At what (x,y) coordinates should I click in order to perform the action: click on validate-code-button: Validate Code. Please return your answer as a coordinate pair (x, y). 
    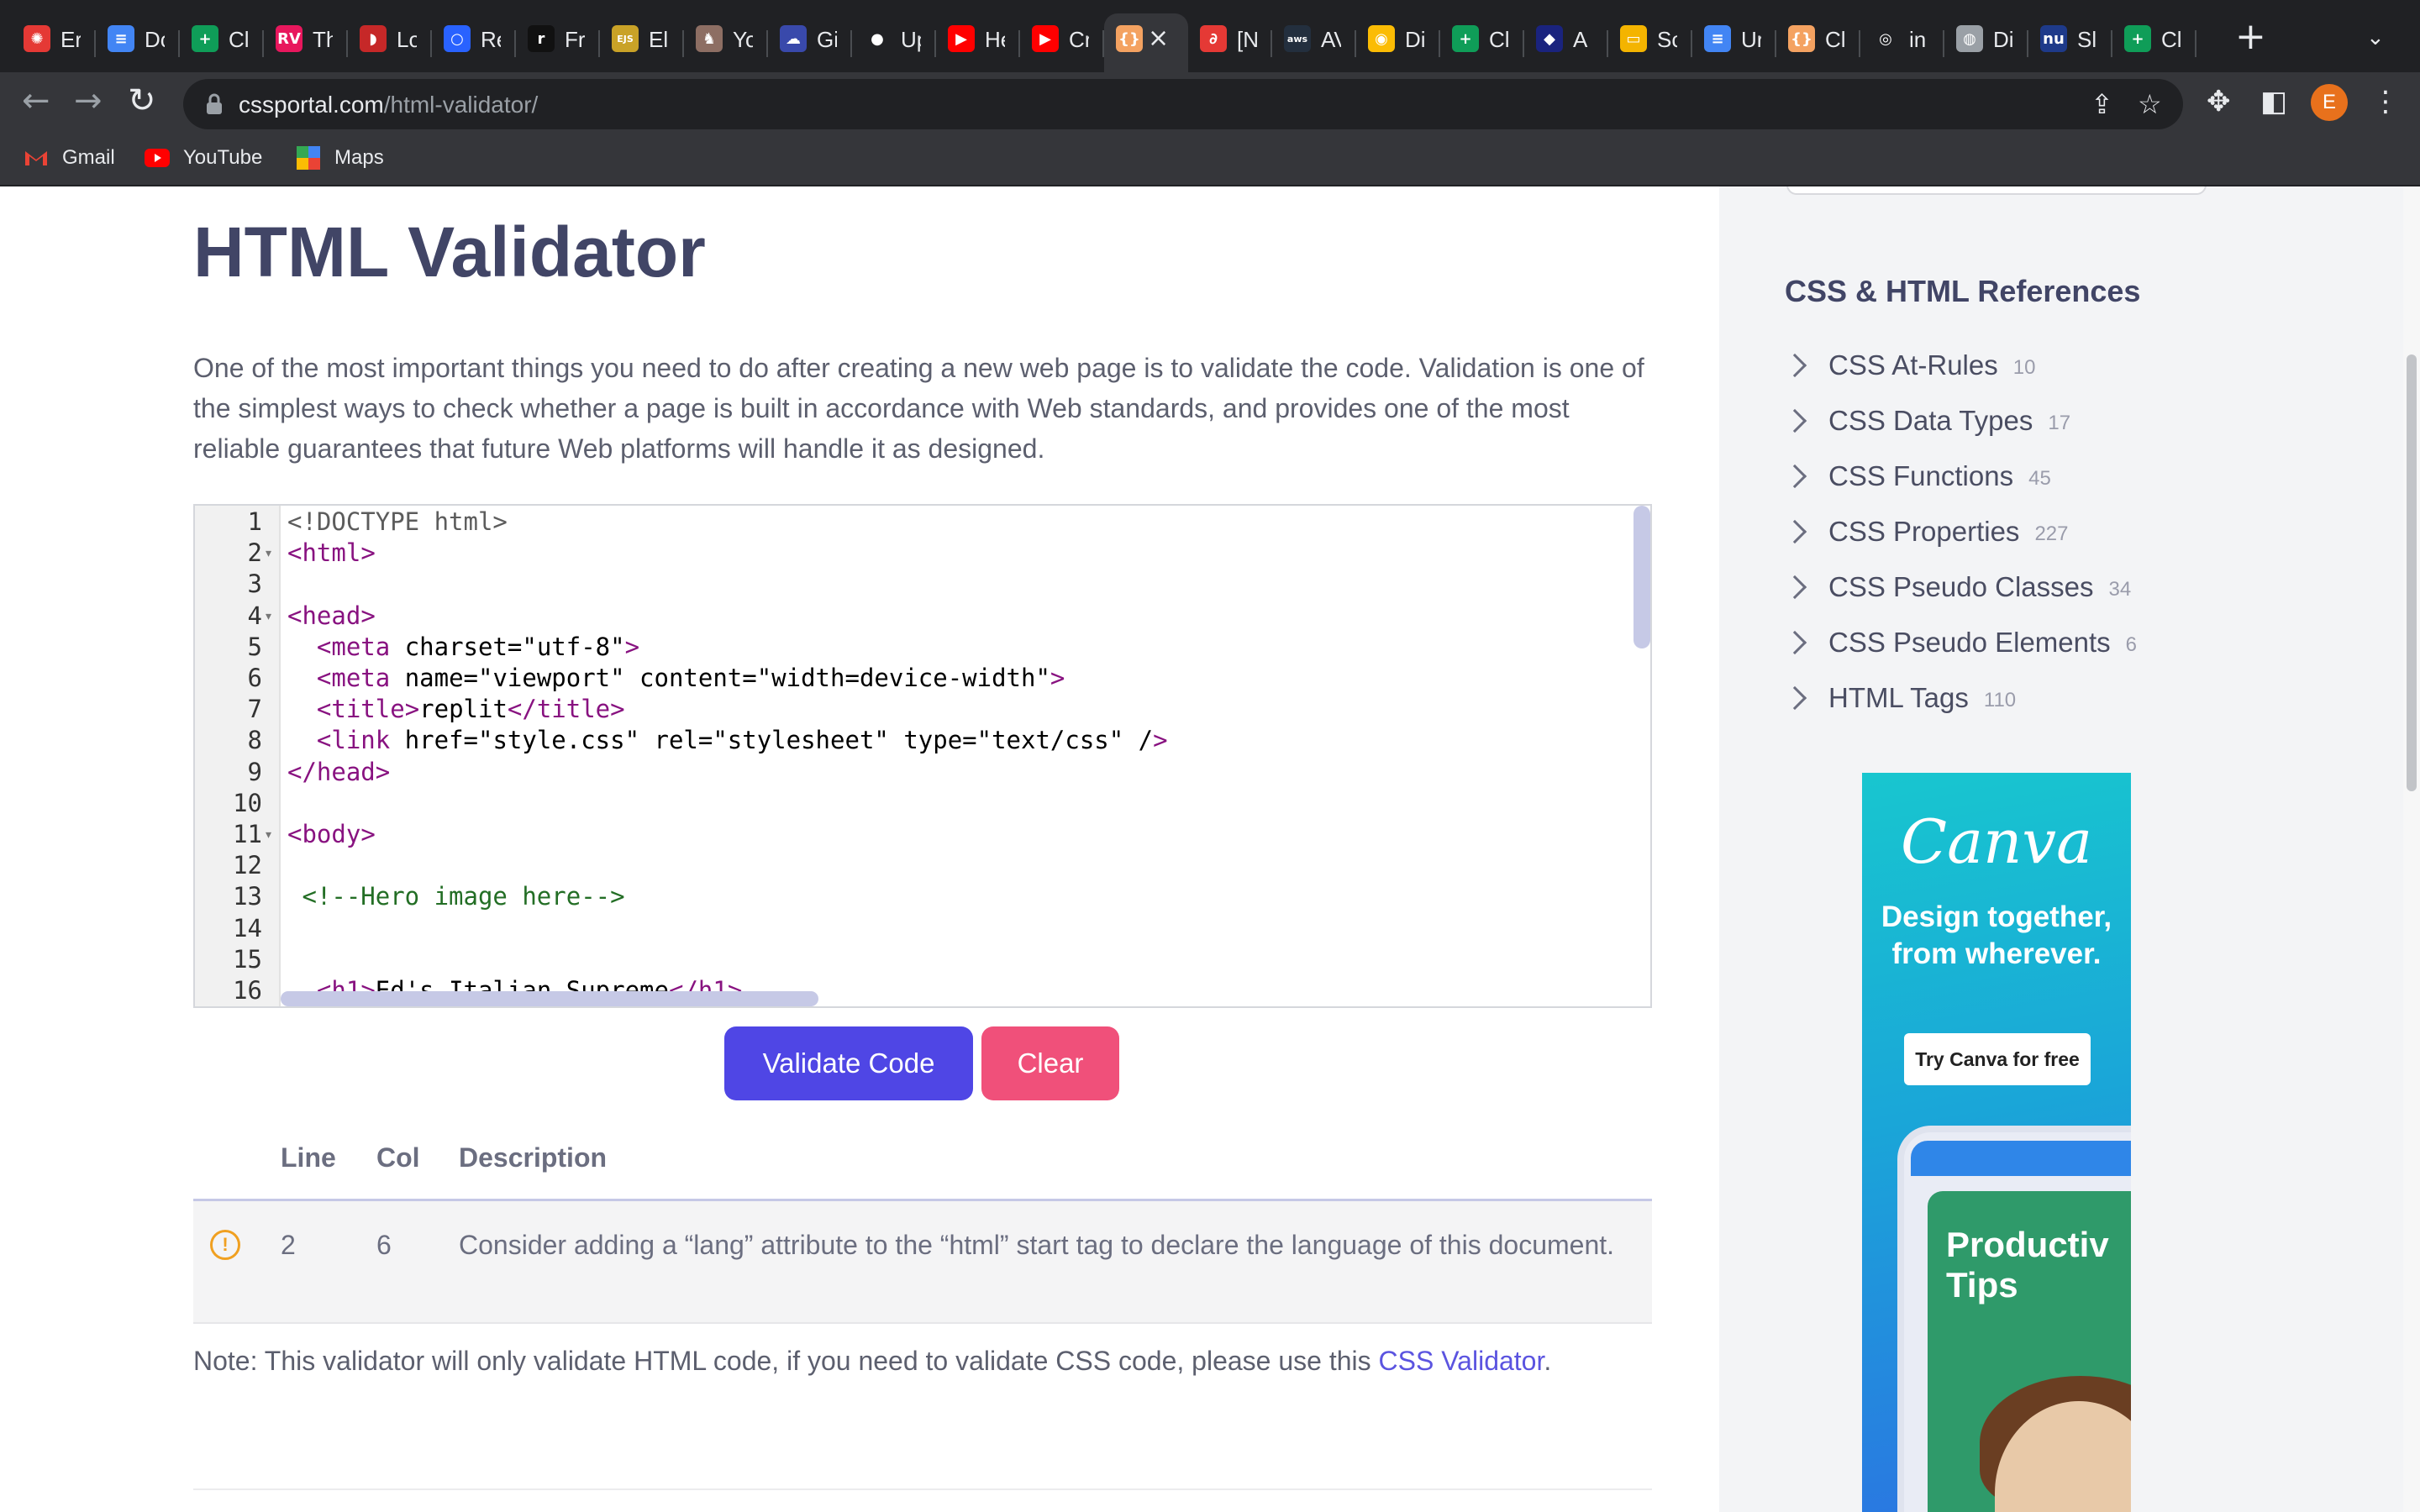
    Looking at the image, I should click on (848, 1063).